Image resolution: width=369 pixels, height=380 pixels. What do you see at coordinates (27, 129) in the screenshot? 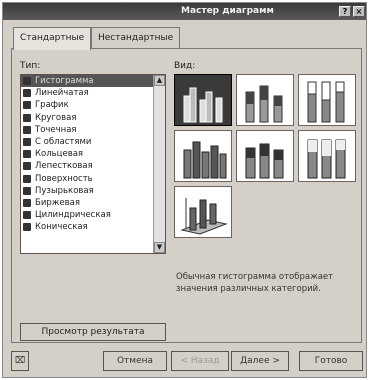
I see `scatter-icon` at bounding box center [27, 129].